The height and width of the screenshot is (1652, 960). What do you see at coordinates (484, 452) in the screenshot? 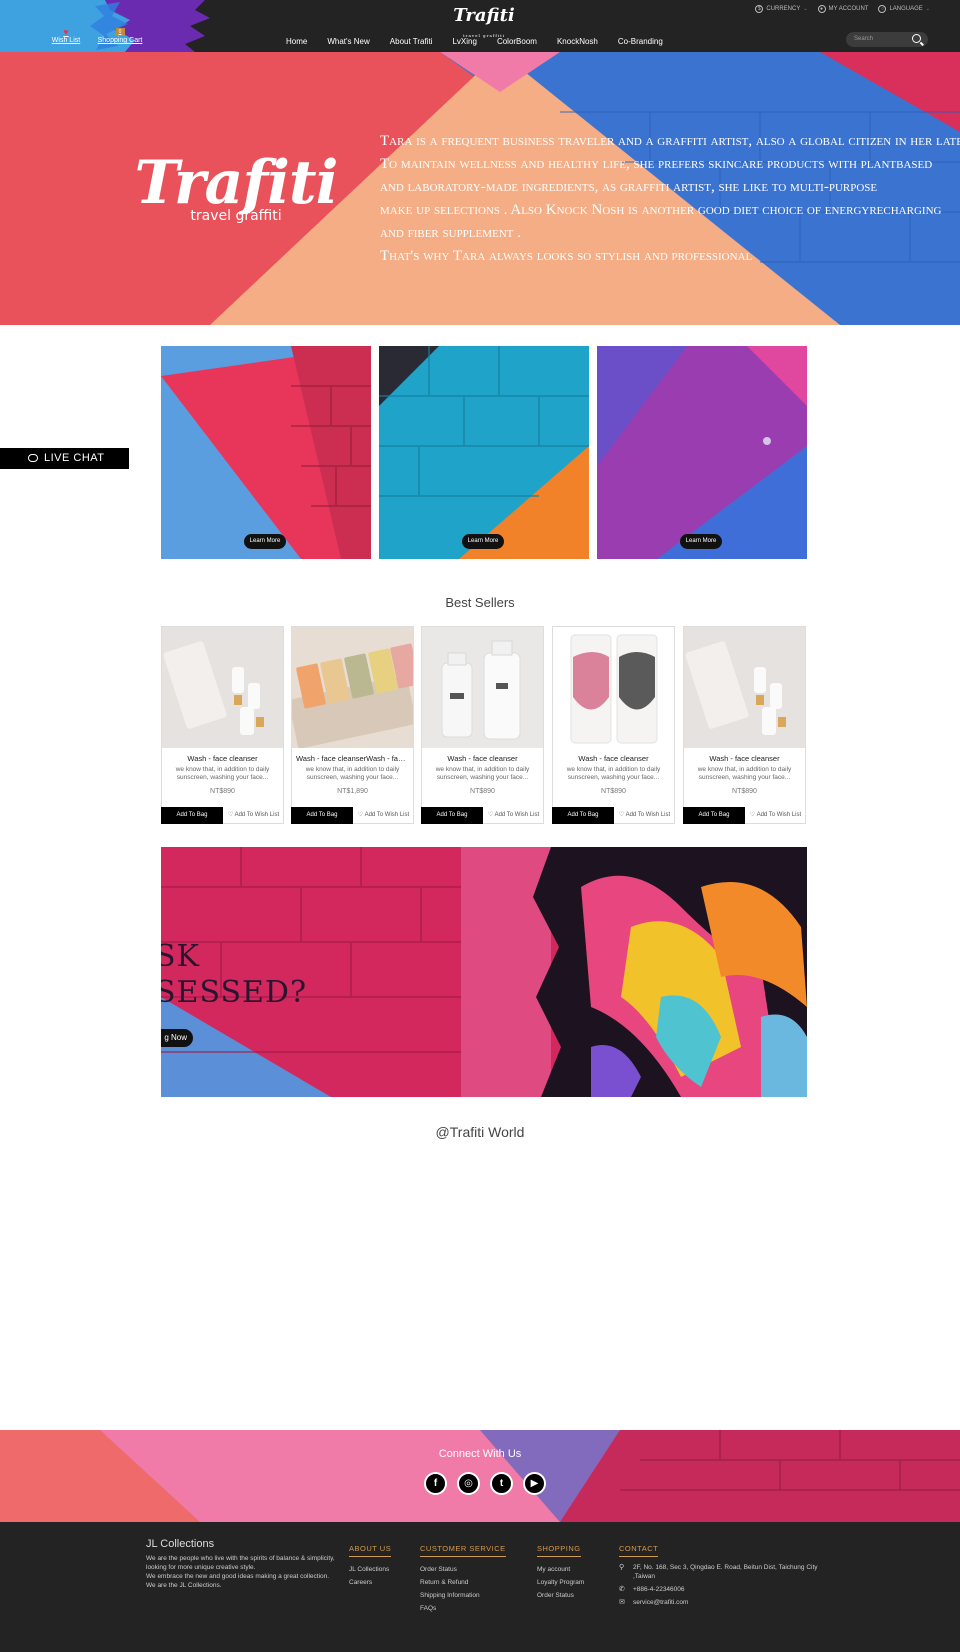
I see `category-tile-2: Learn More` at bounding box center [484, 452].